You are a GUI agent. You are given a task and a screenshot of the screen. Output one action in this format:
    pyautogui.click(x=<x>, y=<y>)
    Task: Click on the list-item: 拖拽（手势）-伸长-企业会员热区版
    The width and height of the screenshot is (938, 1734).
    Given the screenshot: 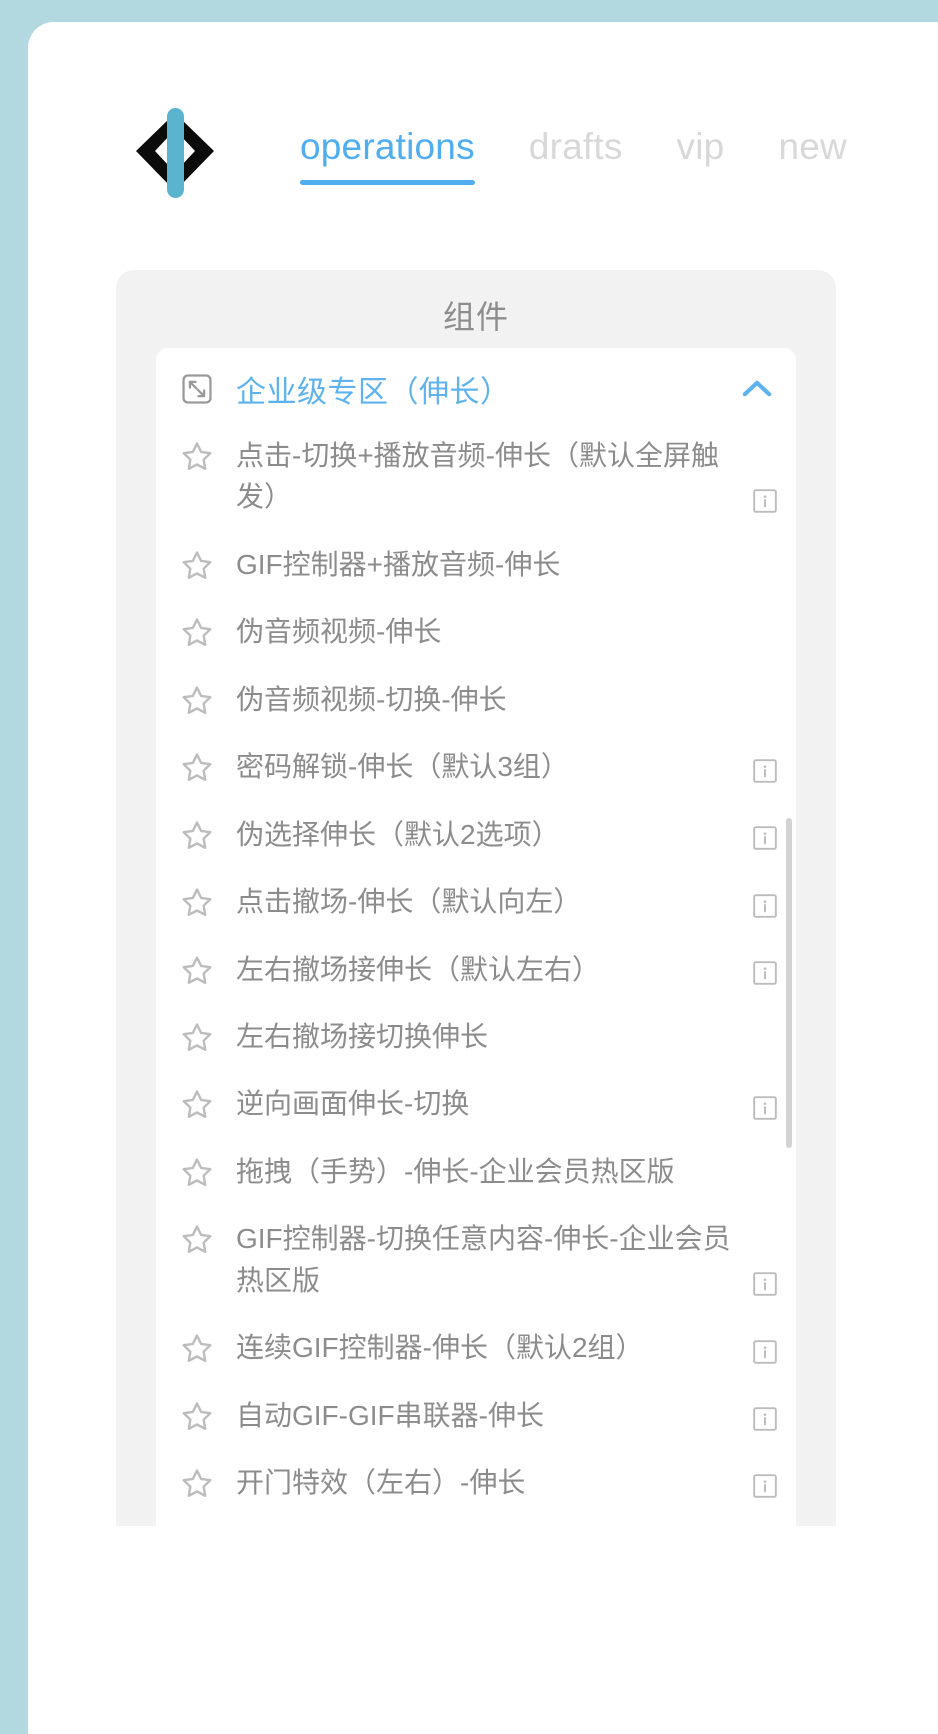 What is the action you would take?
    pyautogui.click(x=477, y=1171)
    